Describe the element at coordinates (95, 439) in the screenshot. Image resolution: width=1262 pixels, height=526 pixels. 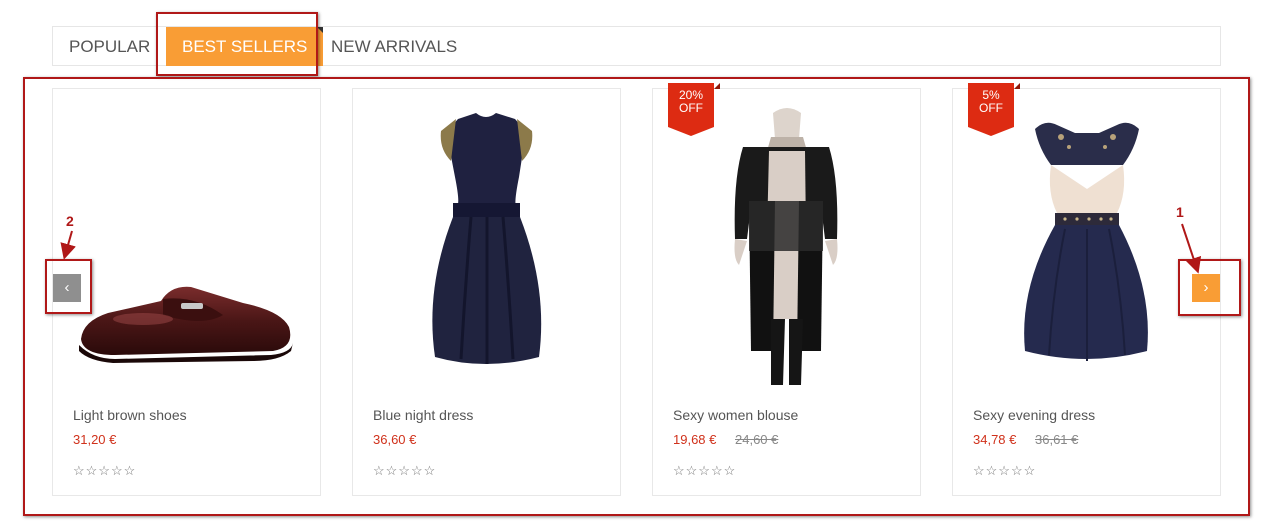
I see `product-price: 31,20 €` at that location.